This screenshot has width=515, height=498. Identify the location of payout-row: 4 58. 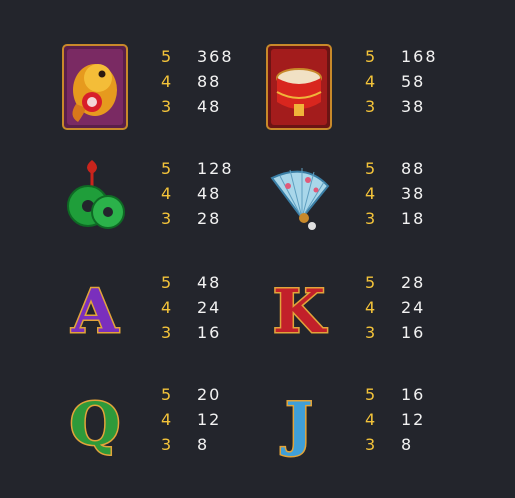
(401, 81).